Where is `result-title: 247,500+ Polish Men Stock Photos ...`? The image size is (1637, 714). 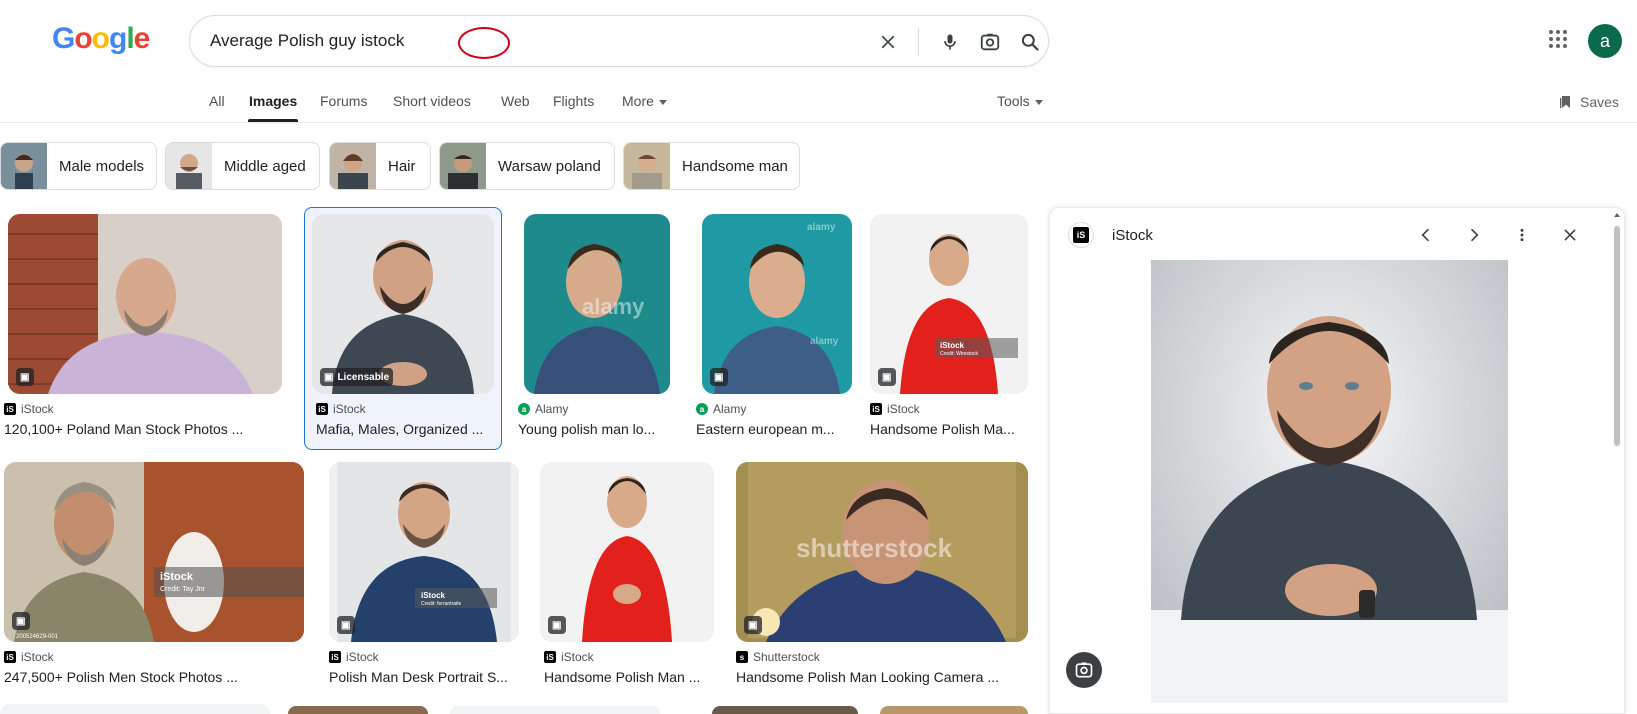
result-title: 247,500+ Polish Men Stock Photos ... is located at coordinates (154, 677).